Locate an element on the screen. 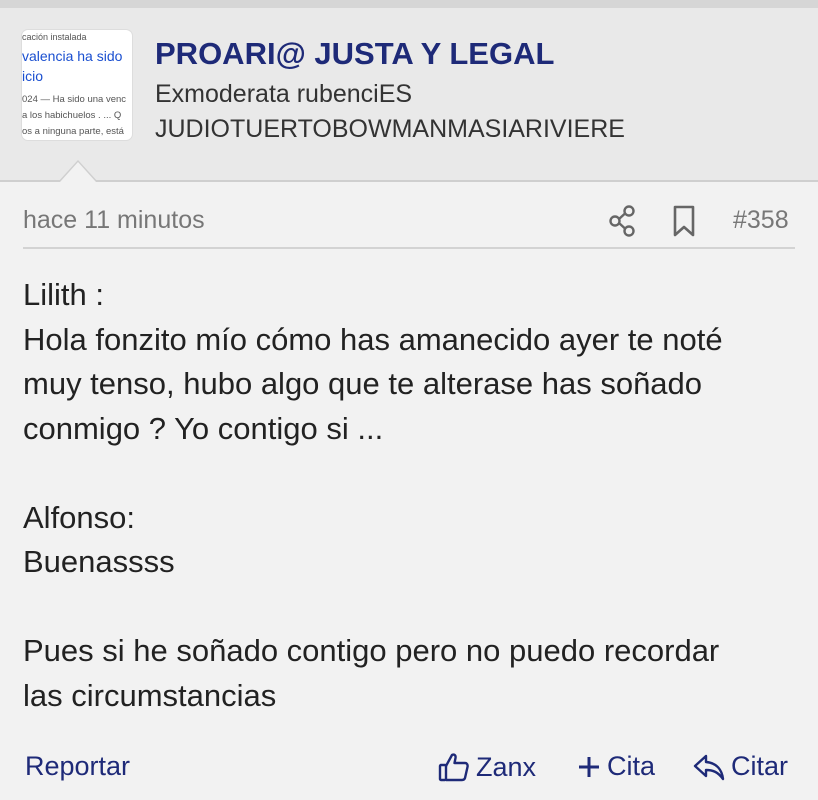  like-label: Zanx is located at coordinates (506, 766).